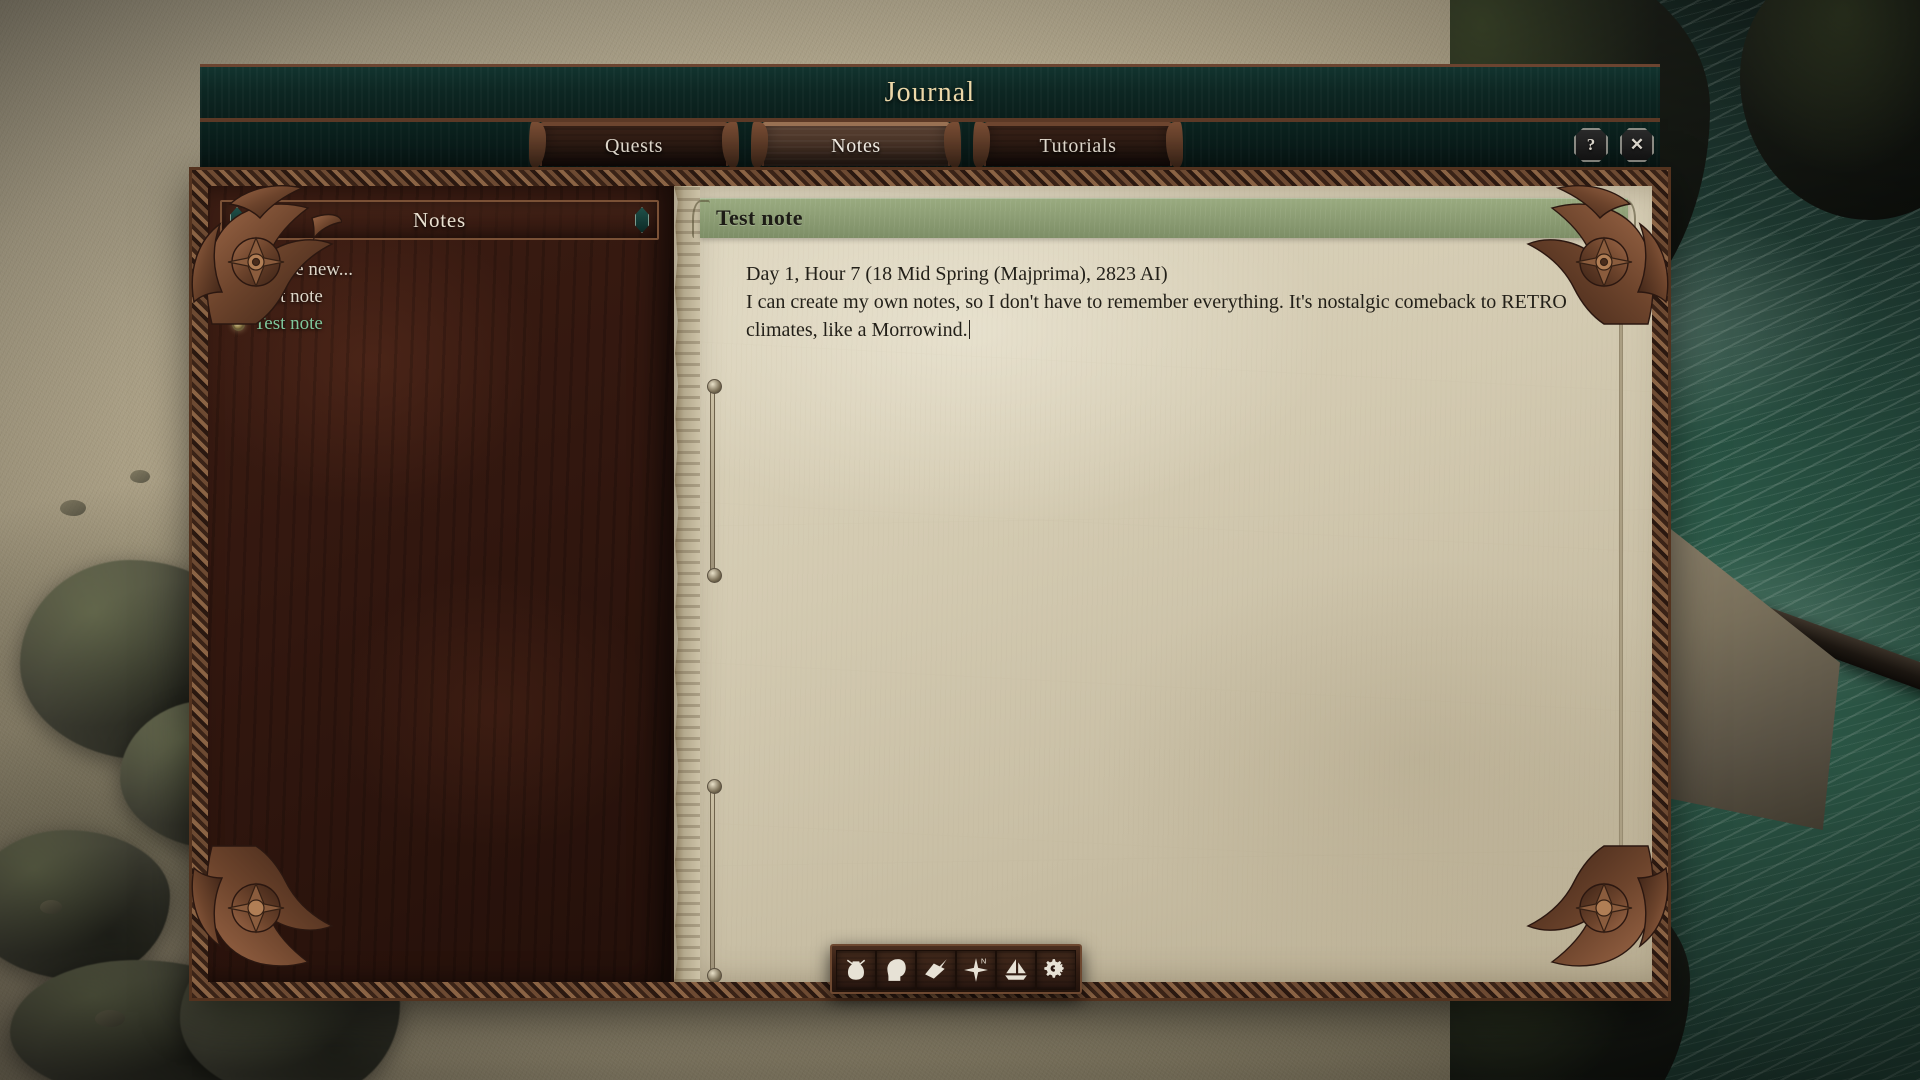  What do you see at coordinates (1621, 941) in the screenshot?
I see `scroll-down-gem-icon` at bounding box center [1621, 941].